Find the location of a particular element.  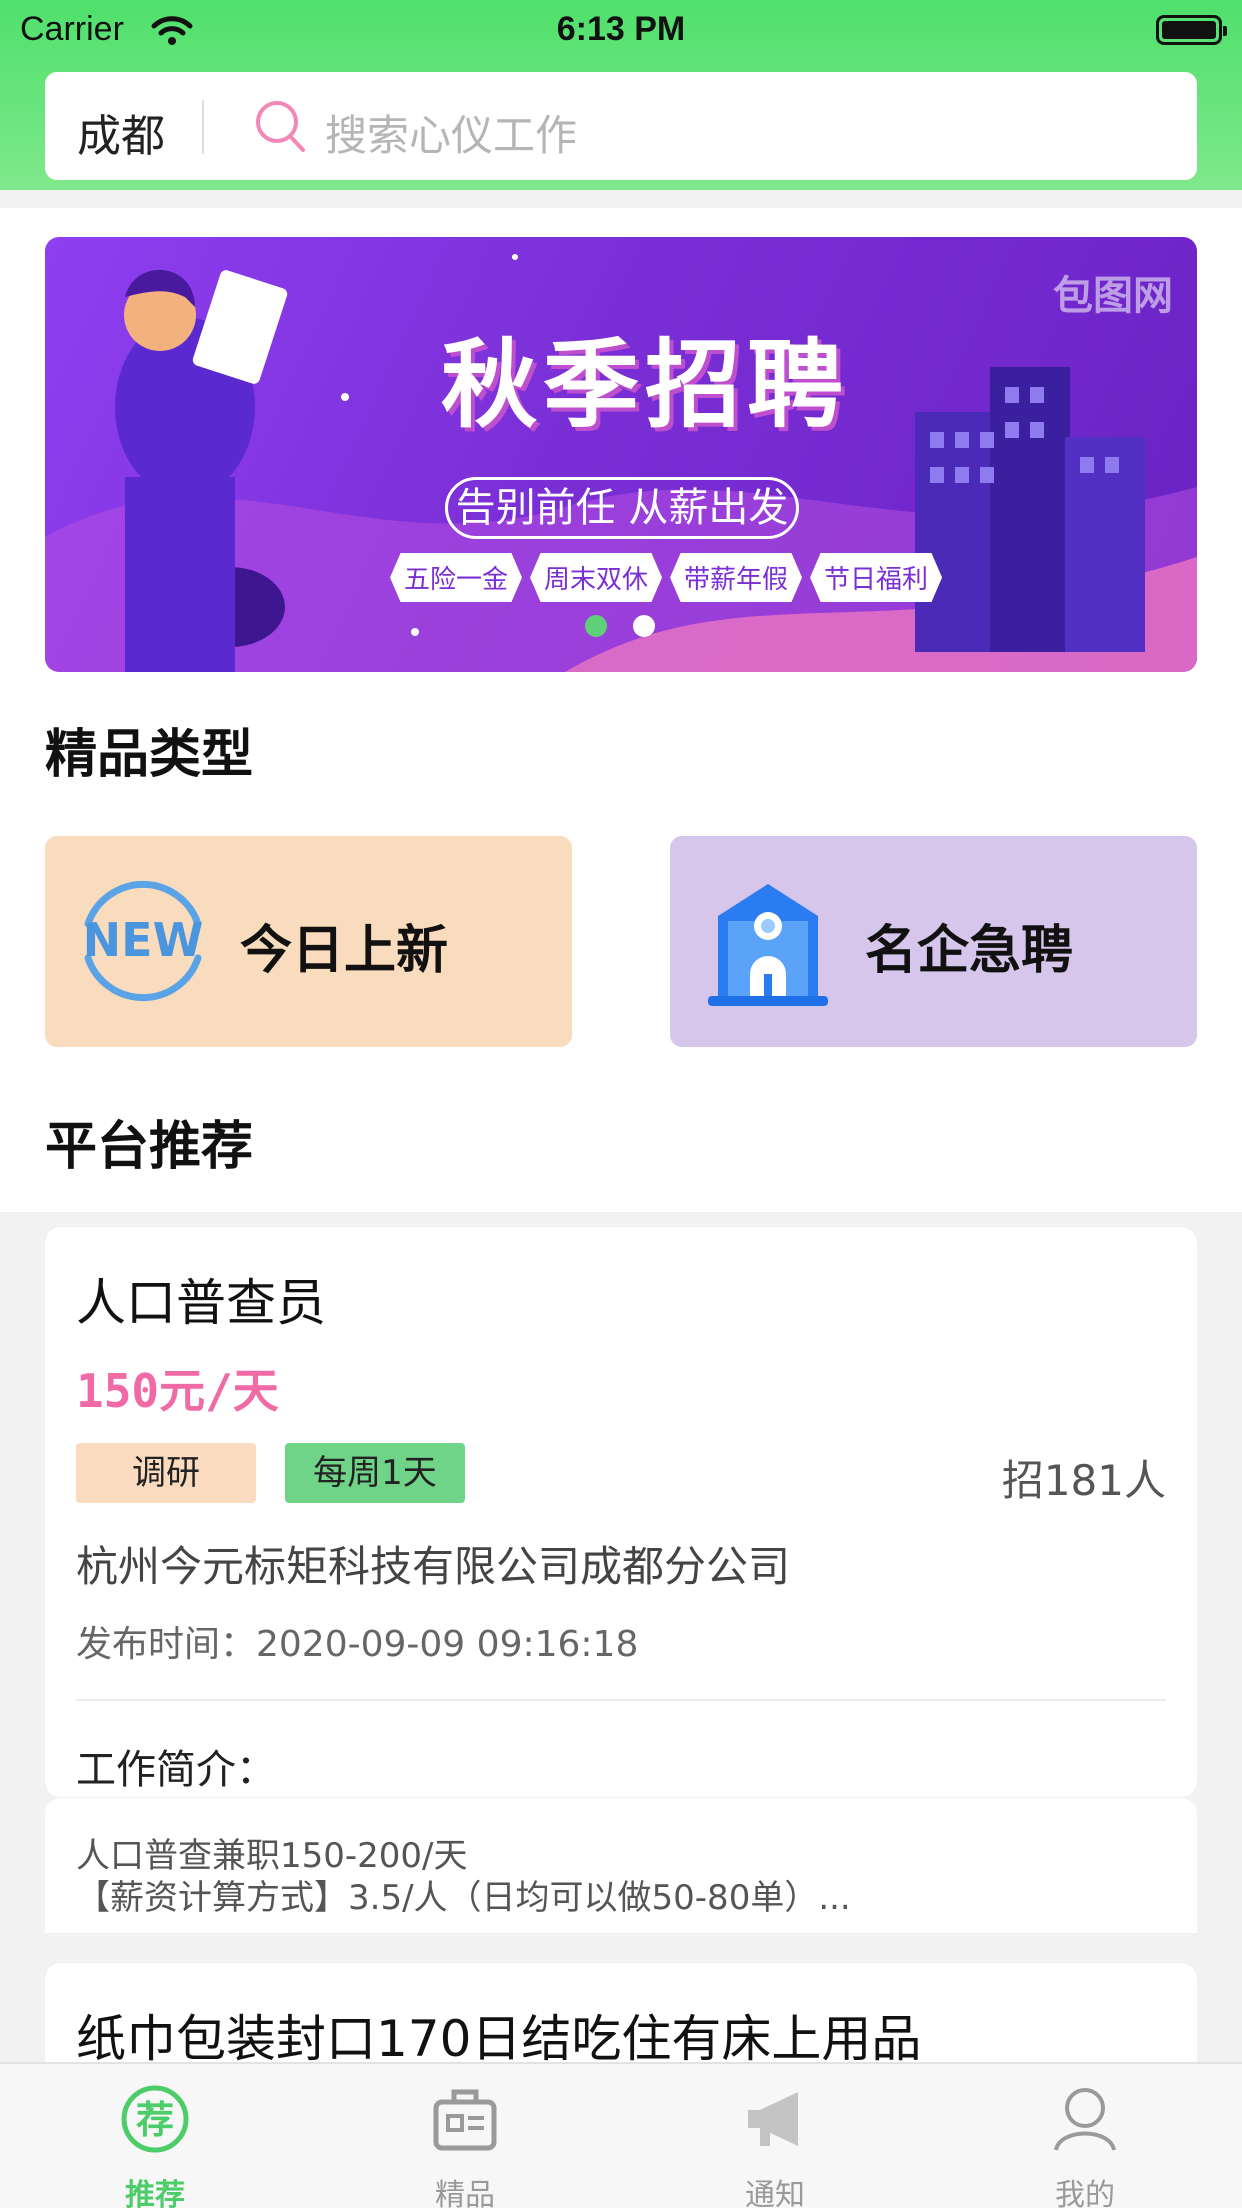

banner-tag: 带薪年假 is located at coordinates (736, 577).